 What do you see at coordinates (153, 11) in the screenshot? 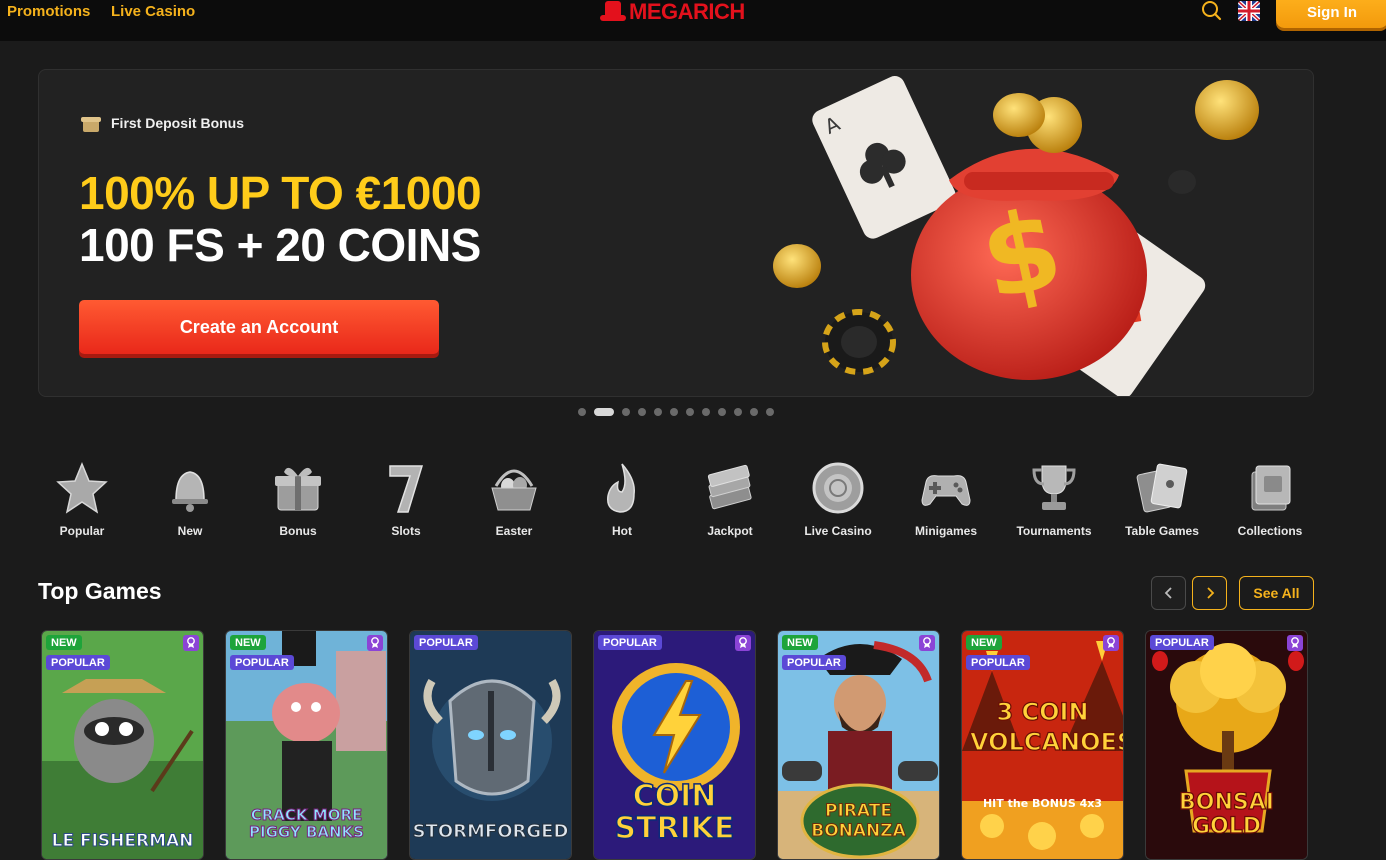
I see `nav-live-casino-link: Live Casino` at bounding box center [153, 11].